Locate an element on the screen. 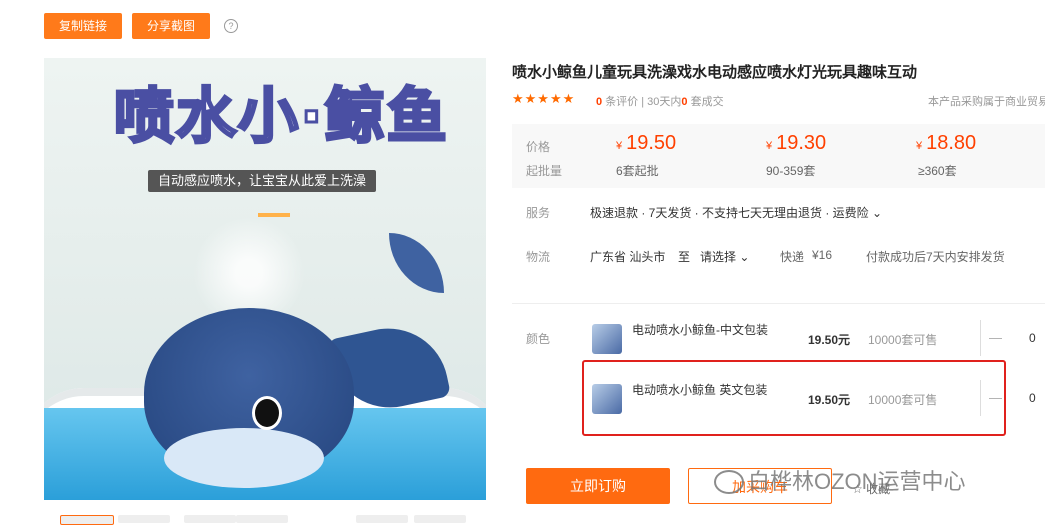  minus-button: — is located at coordinates (995, 337).